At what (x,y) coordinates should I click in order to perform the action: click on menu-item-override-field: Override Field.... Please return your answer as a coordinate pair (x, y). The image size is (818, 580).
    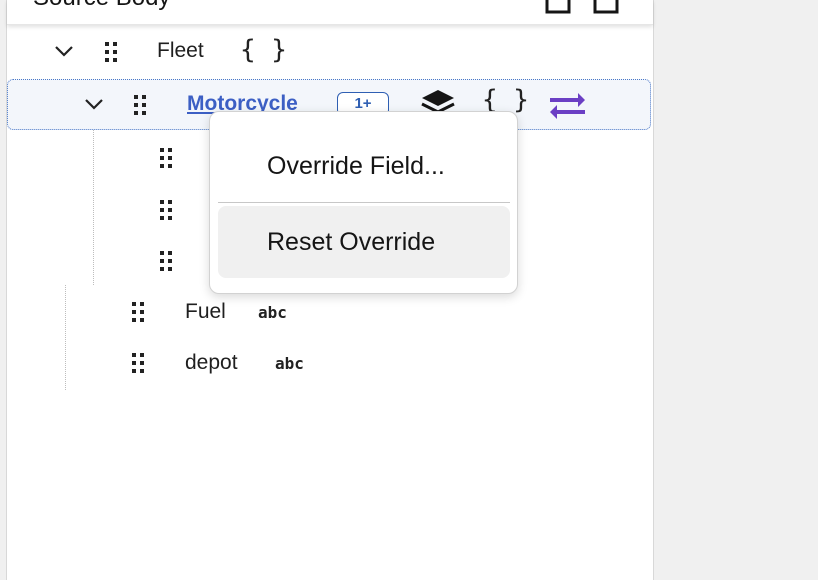
    Looking at the image, I should click on (364, 166).